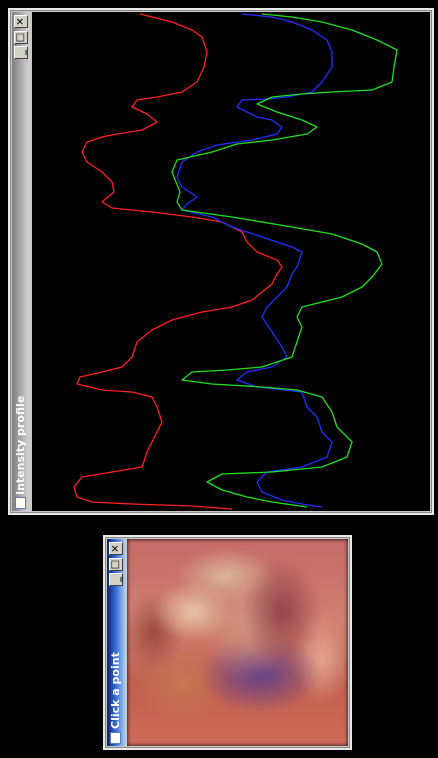 This screenshot has height=758, width=438. I want to click on image-canvas, so click(237, 642).